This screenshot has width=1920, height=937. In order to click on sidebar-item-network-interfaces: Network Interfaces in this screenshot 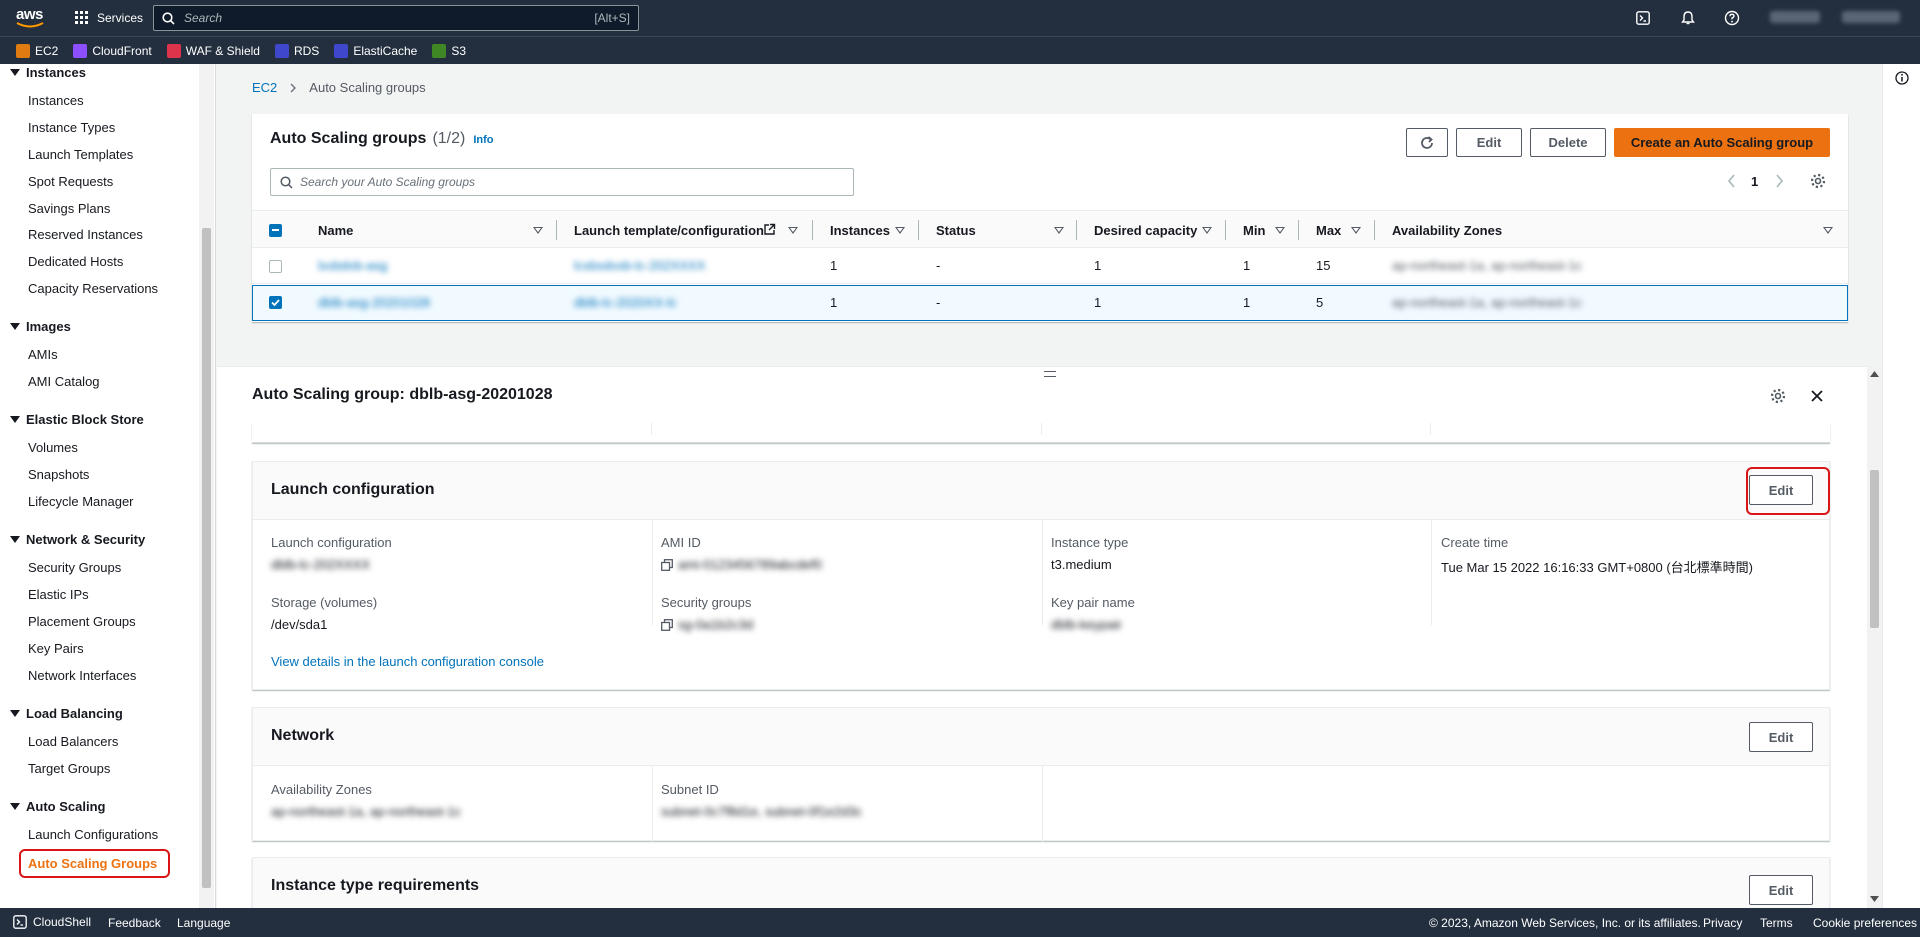, I will do `click(82, 675)`.